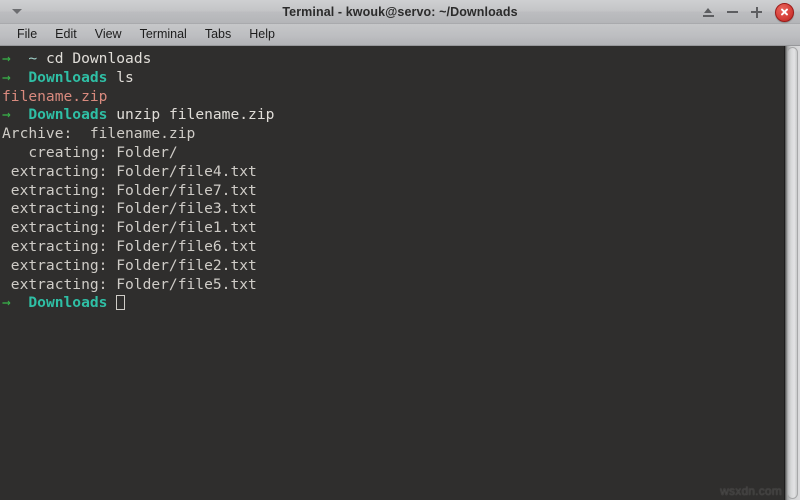 The height and width of the screenshot is (500, 800). What do you see at coordinates (55, 96) in the screenshot?
I see `archive-filename: filename.zip` at bounding box center [55, 96].